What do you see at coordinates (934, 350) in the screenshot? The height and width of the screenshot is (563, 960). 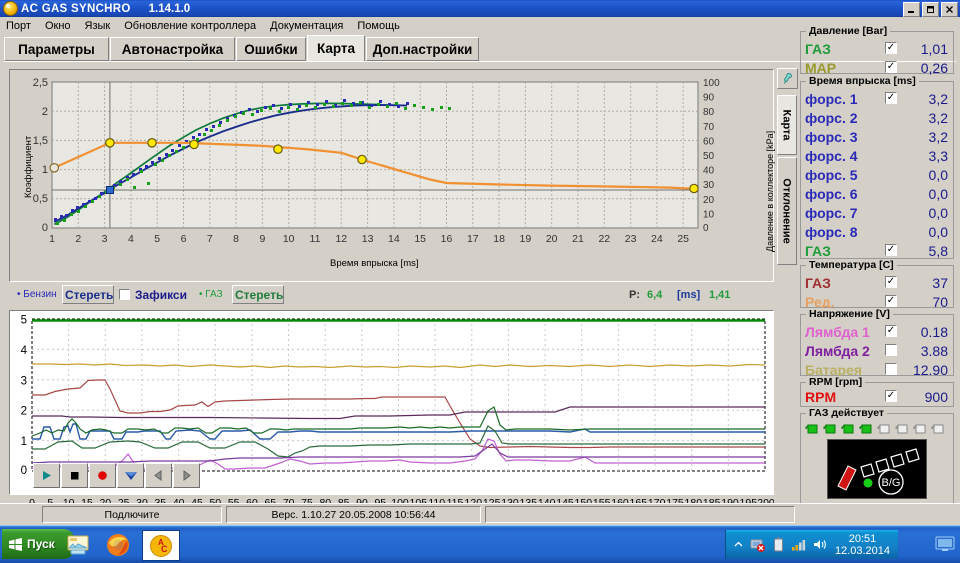 I see `value-lambda-2: 3.88` at bounding box center [934, 350].